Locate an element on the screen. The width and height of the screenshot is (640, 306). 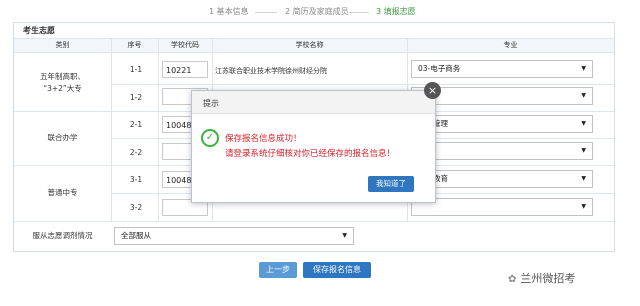
step-indicator: 1 基本信息 2 简历及家庭成员 3 填报志愿 is located at coordinates (320, 12).